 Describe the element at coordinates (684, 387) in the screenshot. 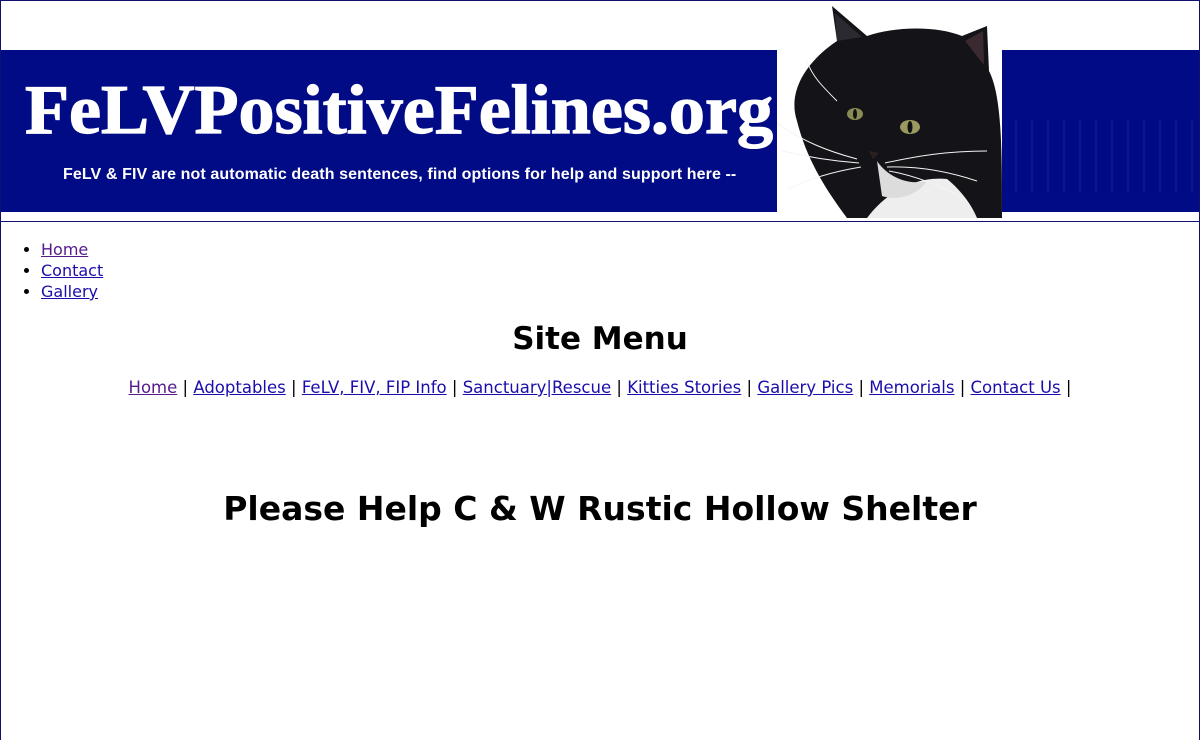

I see `site-menu-link-kitties-stories: Kitties Stories` at that location.